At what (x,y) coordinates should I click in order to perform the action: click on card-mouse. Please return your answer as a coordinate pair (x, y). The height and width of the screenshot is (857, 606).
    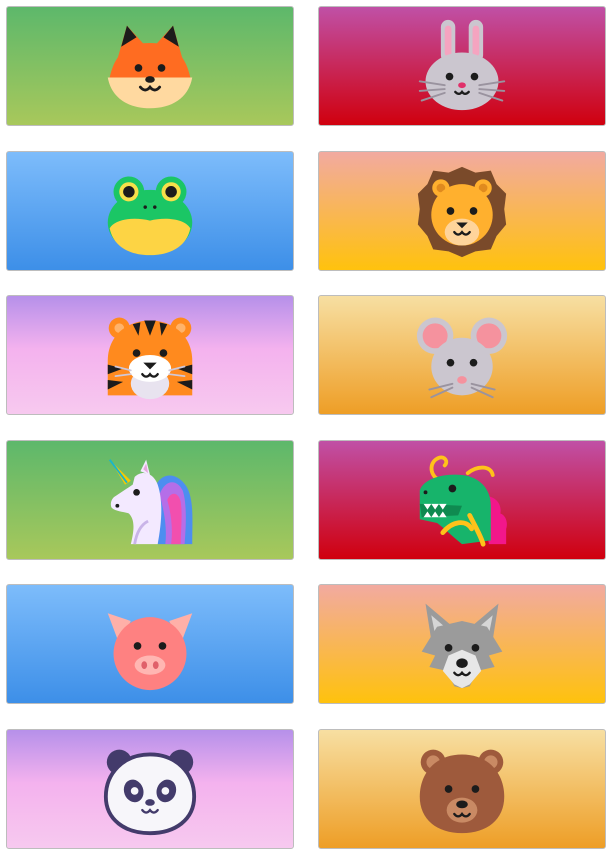
    Looking at the image, I should click on (462, 355).